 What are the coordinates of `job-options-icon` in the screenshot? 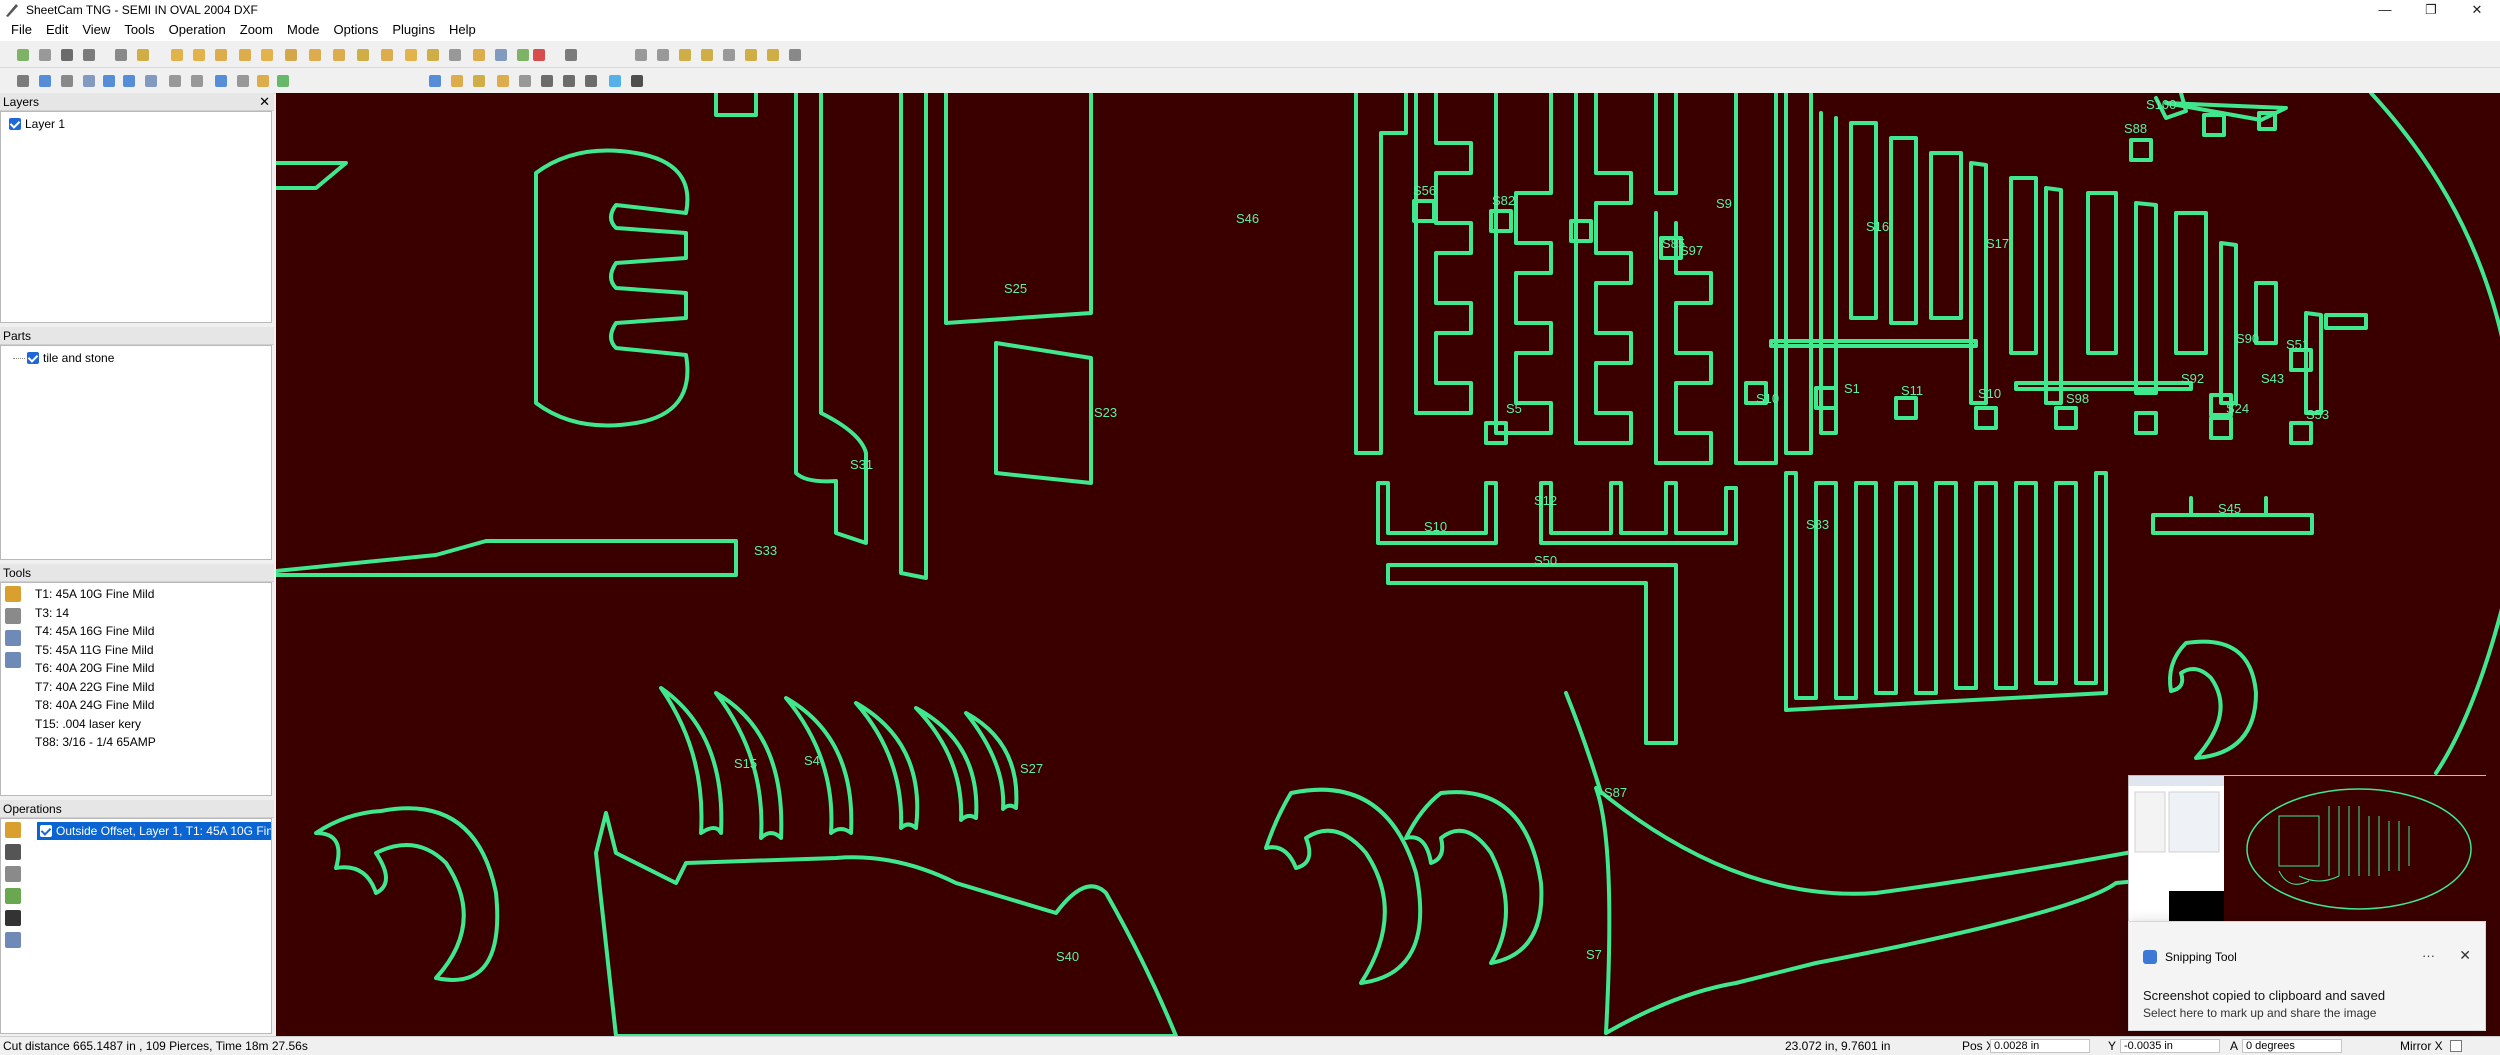 It's located at (89, 81).